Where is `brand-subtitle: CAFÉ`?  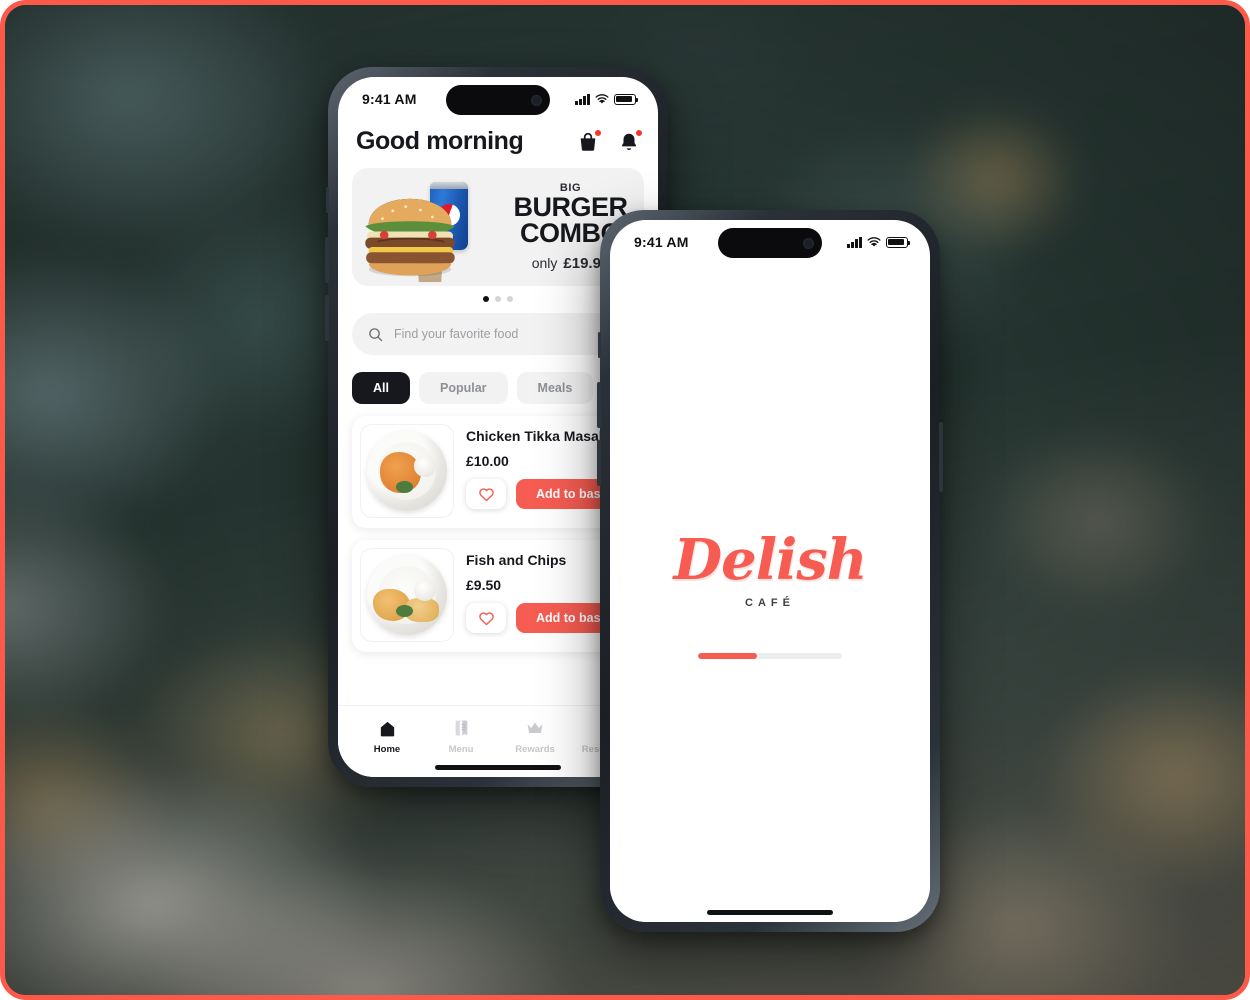 brand-subtitle: CAFÉ is located at coordinates (770, 602).